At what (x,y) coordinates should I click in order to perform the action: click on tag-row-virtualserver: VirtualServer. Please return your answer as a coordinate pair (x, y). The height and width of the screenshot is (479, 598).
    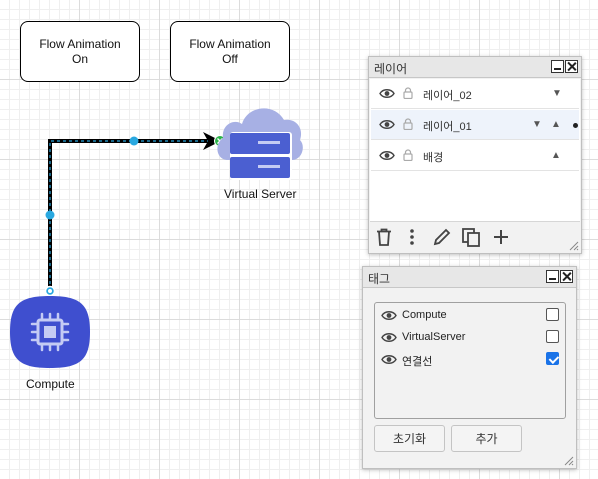
    Looking at the image, I should click on (470, 337).